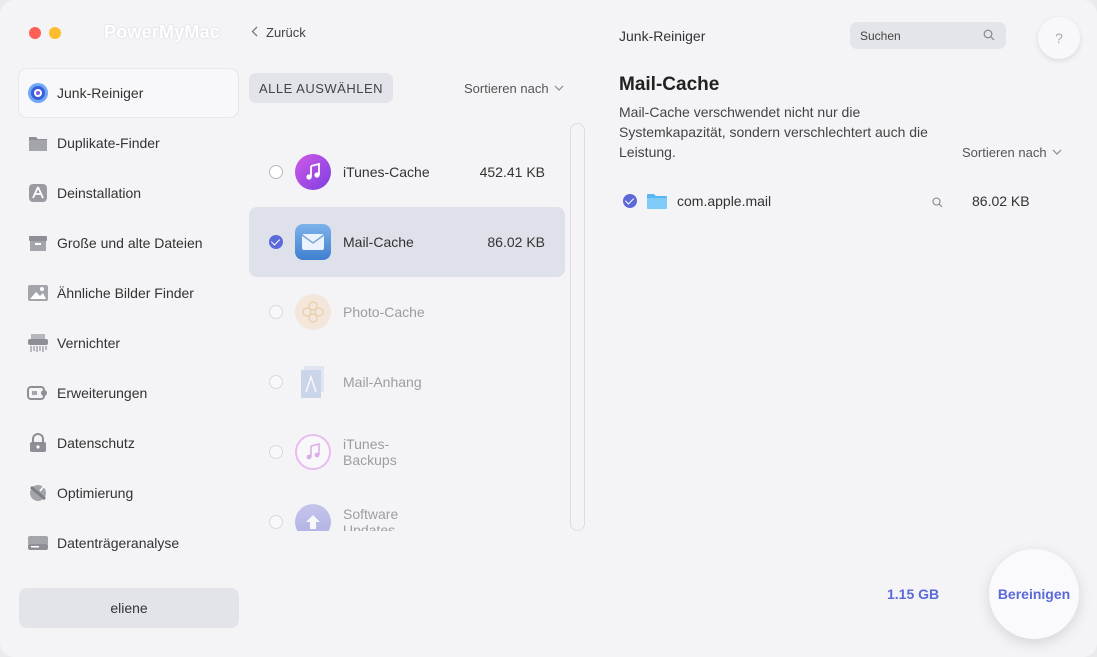  I want to click on sidebar-item-duplicate-finder: Duplikate-Finder, so click(128, 143).